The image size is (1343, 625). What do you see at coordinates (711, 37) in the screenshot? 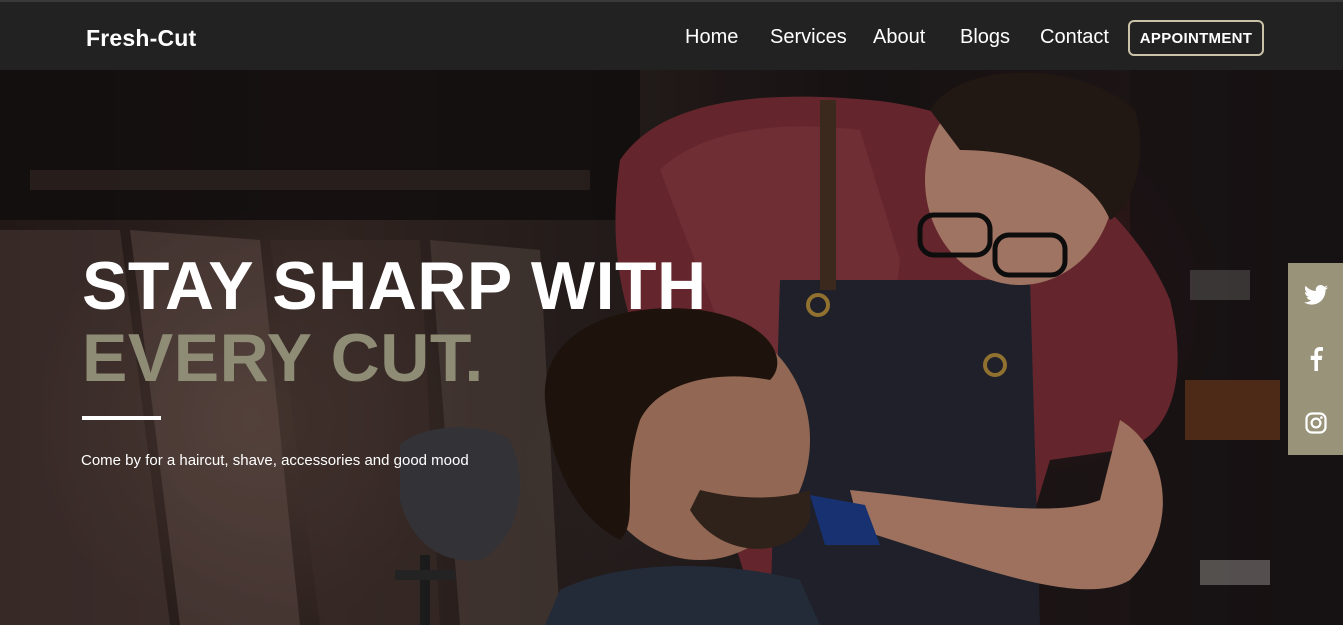
I see `nav-home-link: Home` at bounding box center [711, 37].